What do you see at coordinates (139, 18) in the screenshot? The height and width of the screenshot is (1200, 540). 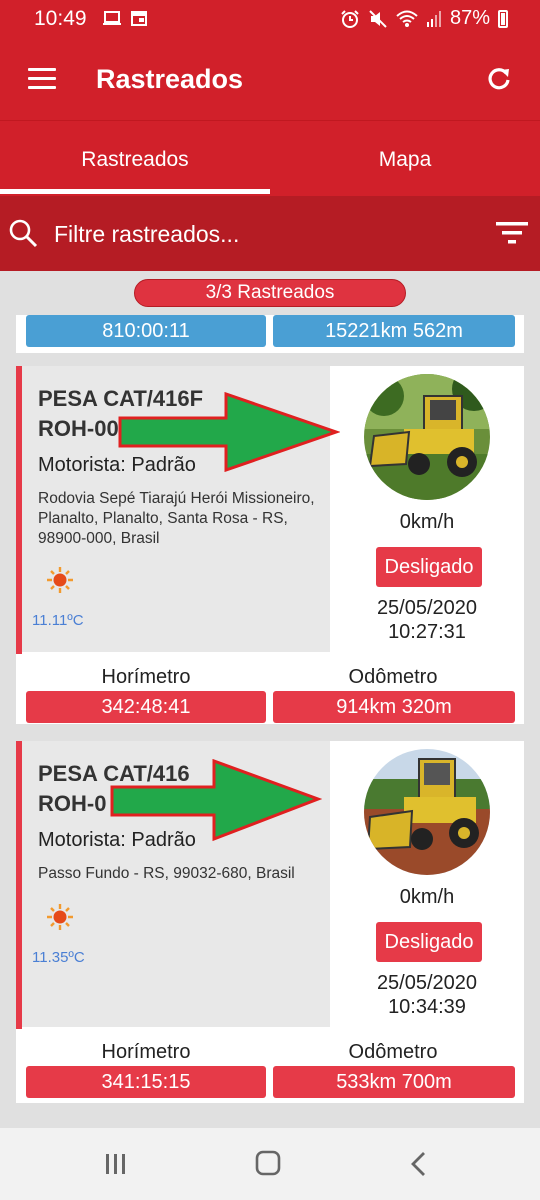 I see `calendar-icon` at bounding box center [139, 18].